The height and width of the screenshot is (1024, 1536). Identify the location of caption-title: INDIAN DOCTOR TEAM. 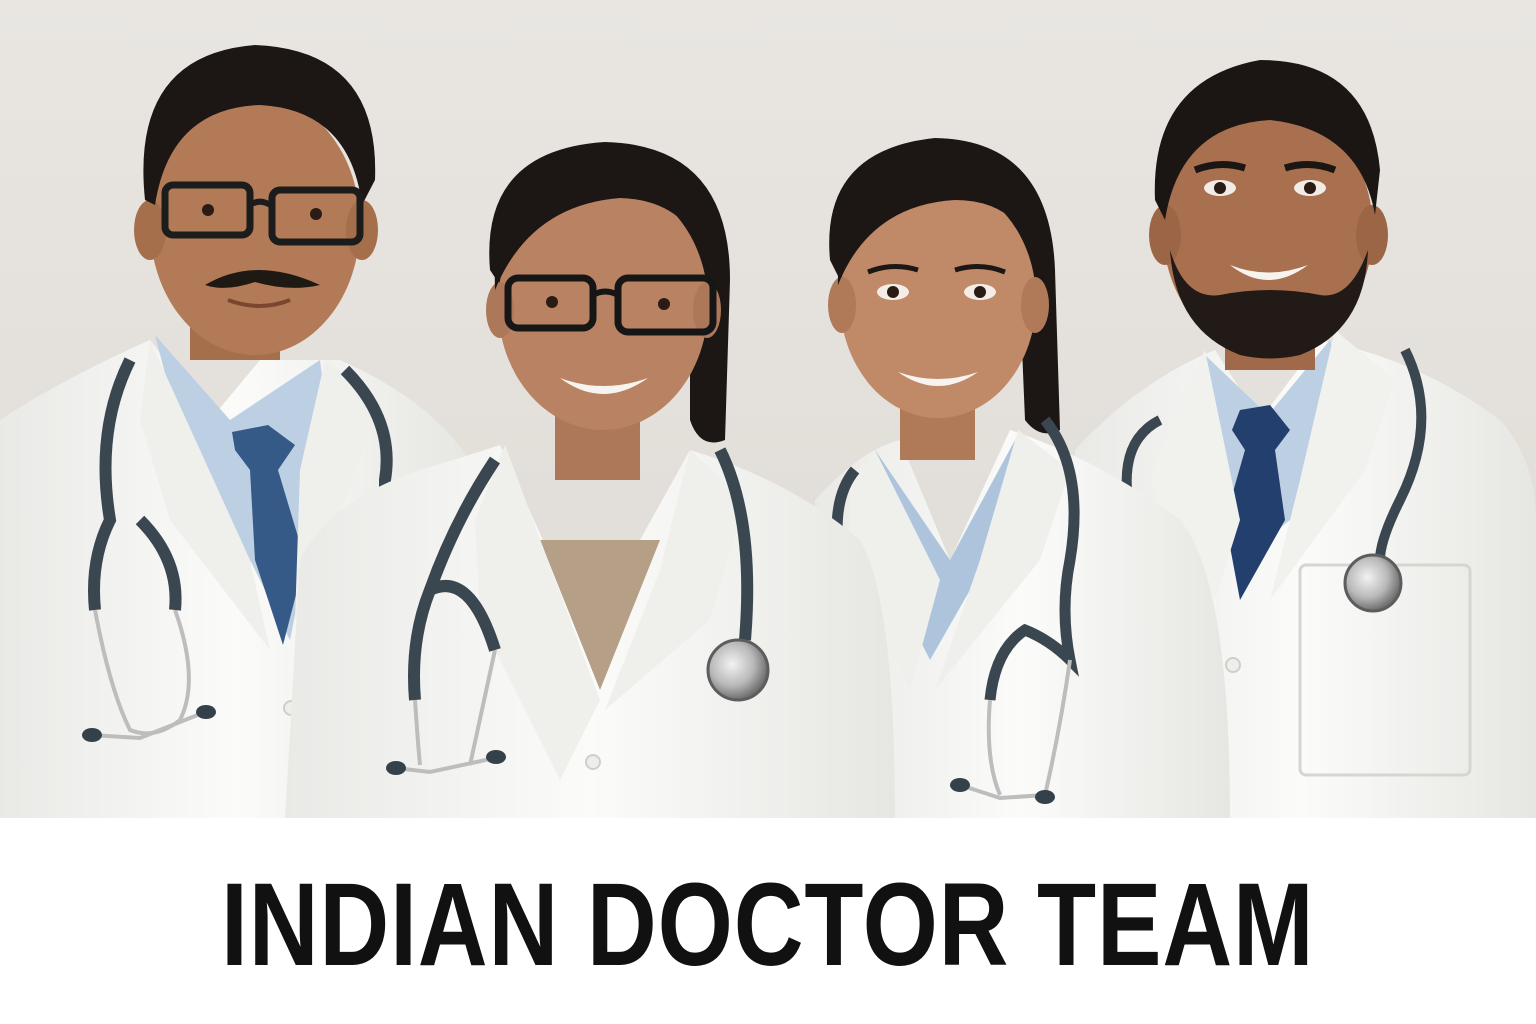
(768, 925).